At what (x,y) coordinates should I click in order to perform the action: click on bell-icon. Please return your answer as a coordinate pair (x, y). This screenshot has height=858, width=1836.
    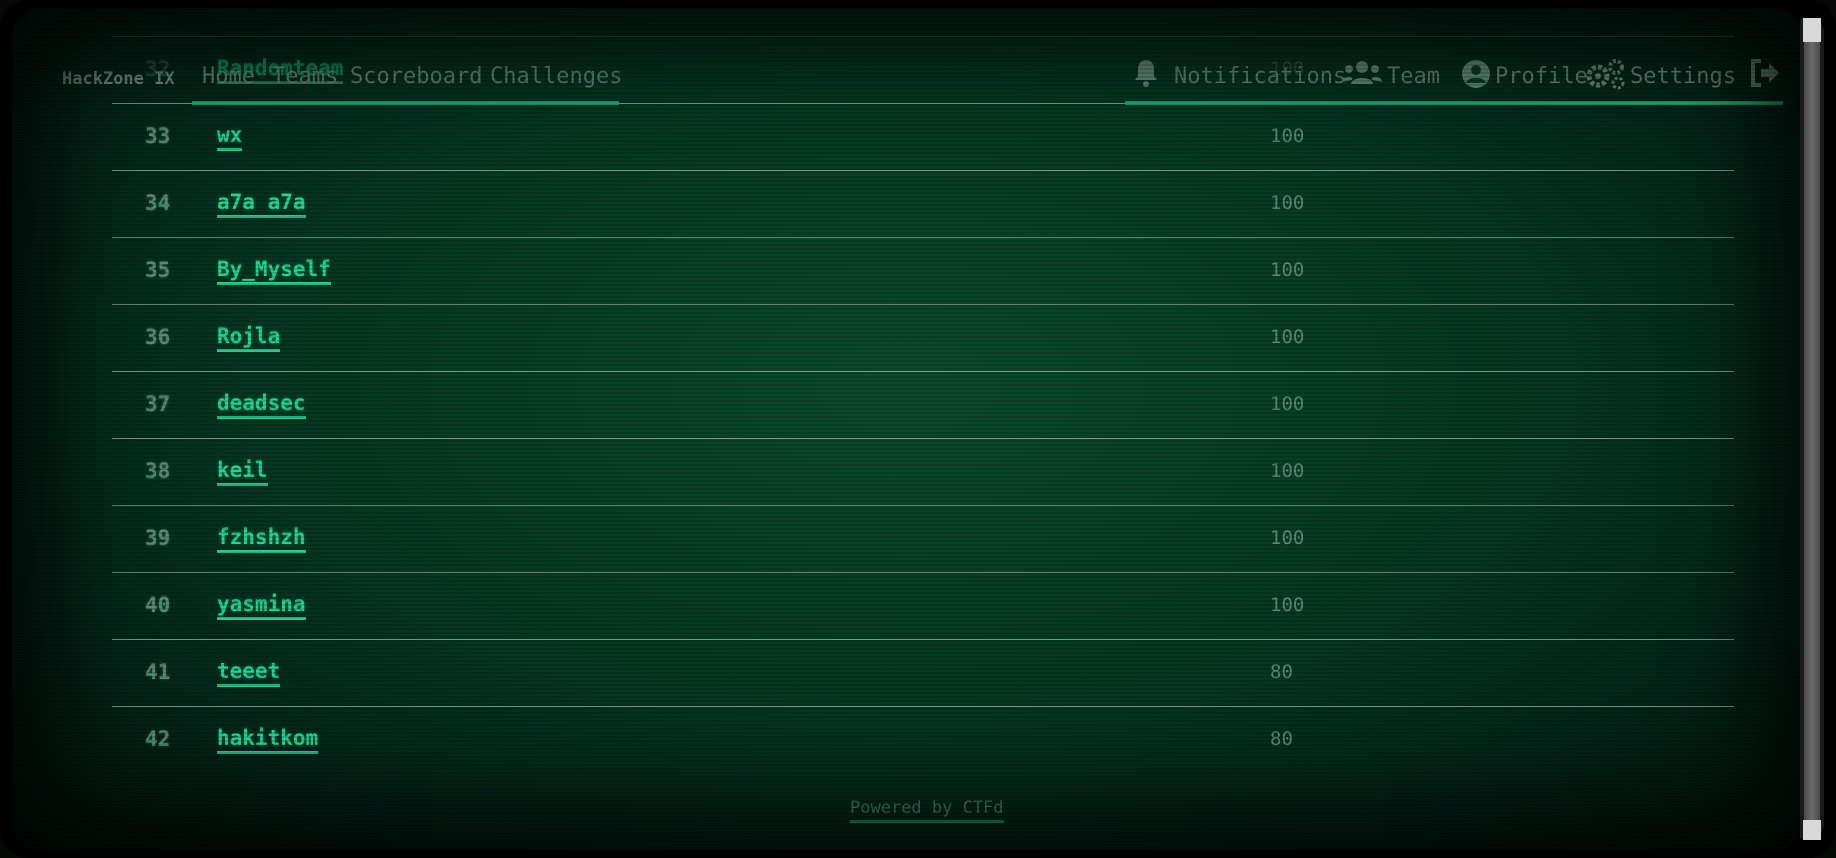
    Looking at the image, I should click on (1146, 73).